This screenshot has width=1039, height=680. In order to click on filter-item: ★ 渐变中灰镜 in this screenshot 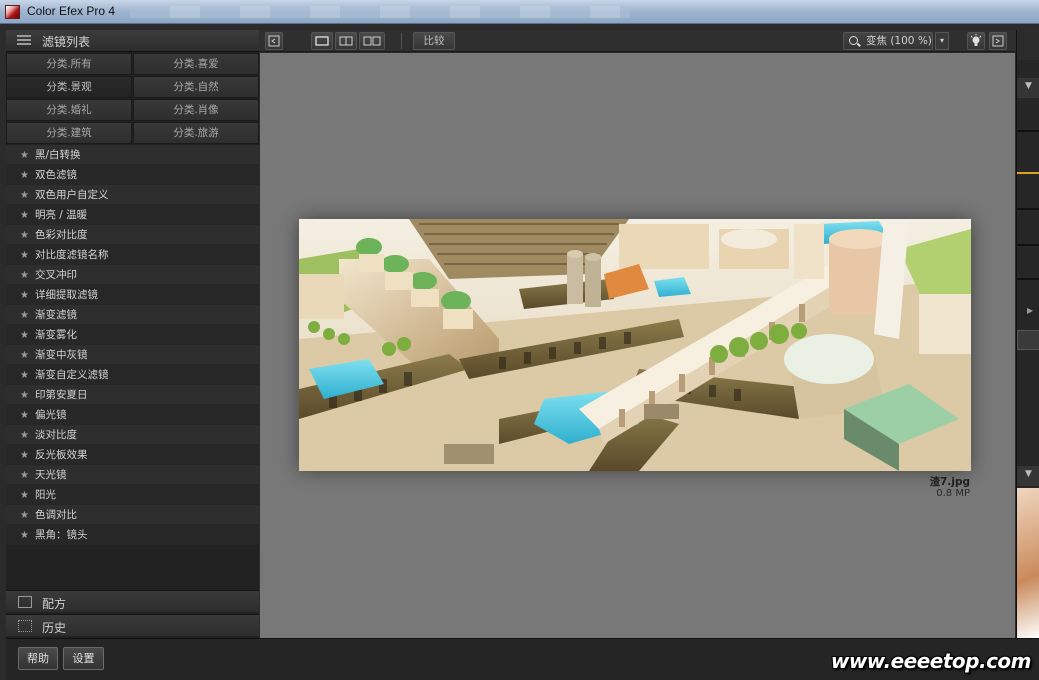, I will do `click(132, 355)`.